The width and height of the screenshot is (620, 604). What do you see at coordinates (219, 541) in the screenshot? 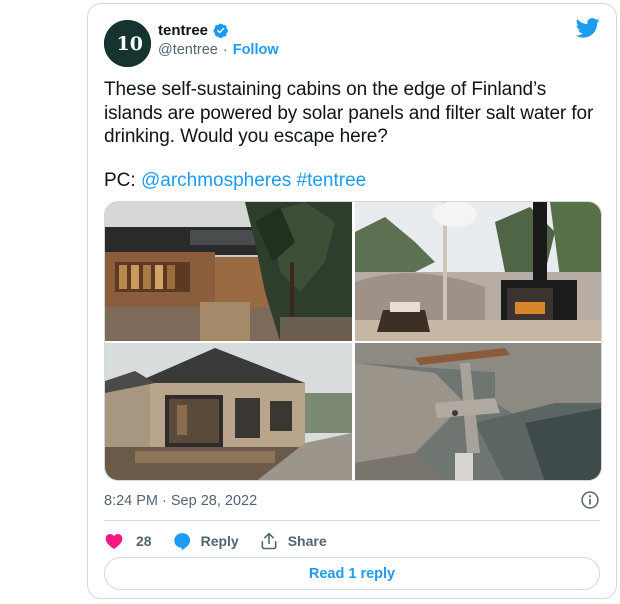
I see `reply-label: Reply` at bounding box center [219, 541].